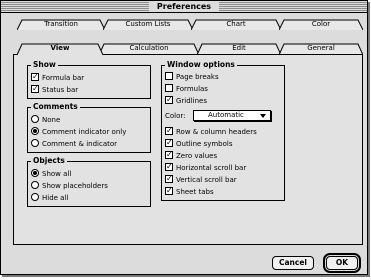 Image resolution: width=371 pixels, height=280 pixels. What do you see at coordinates (149, 48) in the screenshot?
I see `tab-label: Calculation` at bounding box center [149, 48].